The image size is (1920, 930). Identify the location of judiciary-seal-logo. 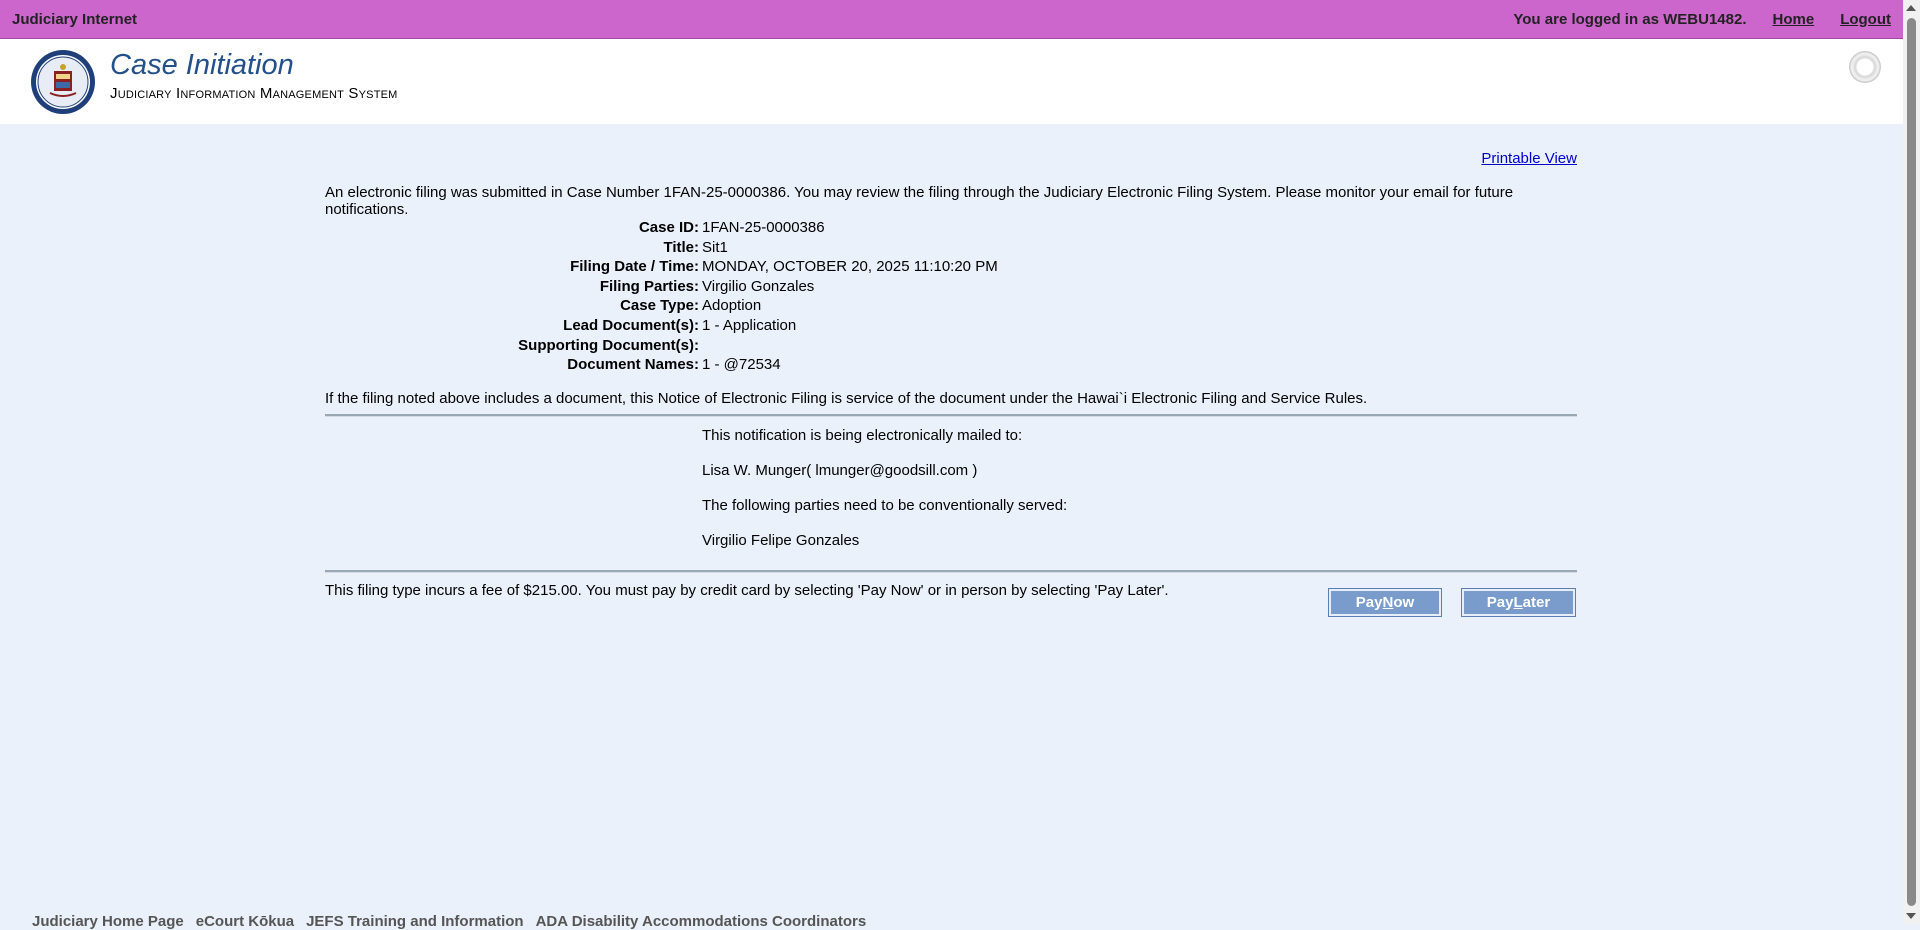
(63, 82).